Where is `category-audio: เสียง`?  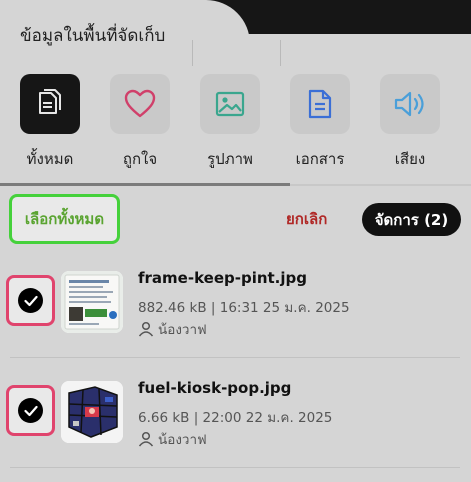 category-audio: เสียง is located at coordinates (410, 124).